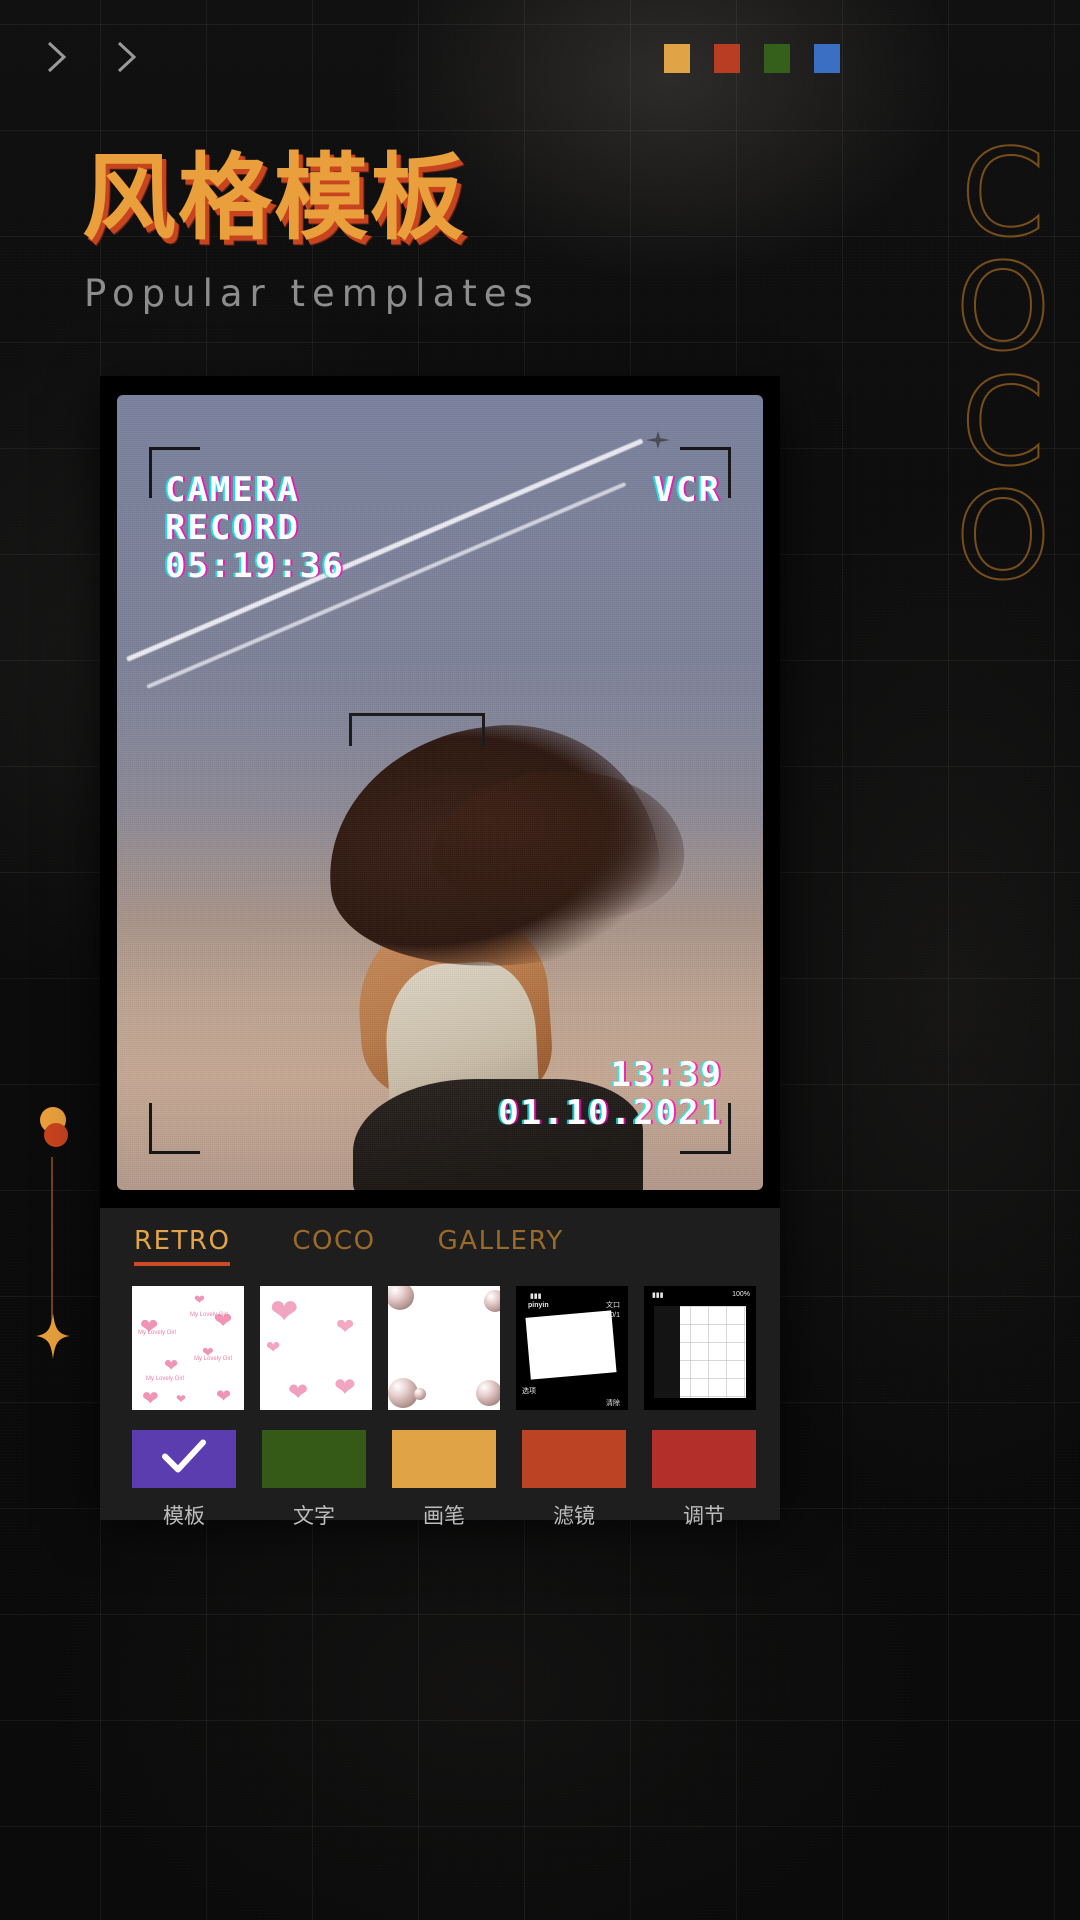 The width and height of the screenshot is (1080, 1920). What do you see at coordinates (209, 1315) in the screenshot?
I see `thumb-caption: My Lovely Girl` at bounding box center [209, 1315].